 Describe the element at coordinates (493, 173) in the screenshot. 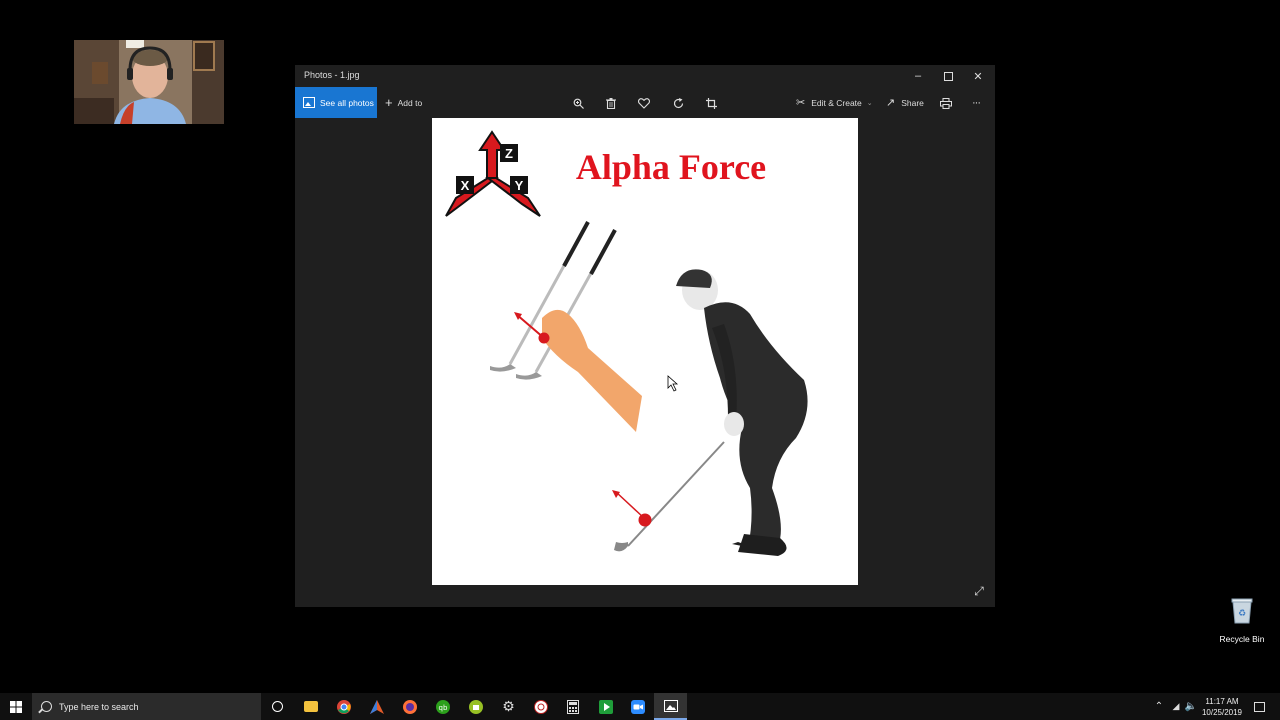

I see `xyz-axes-logo: Z X Y` at that location.